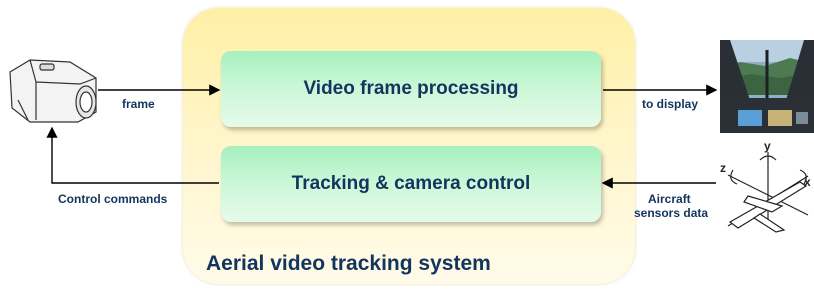 This screenshot has width=814, height=291. Describe the element at coordinates (768, 192) in the screenshot. I see `aircraft-axes-icon` at that location.